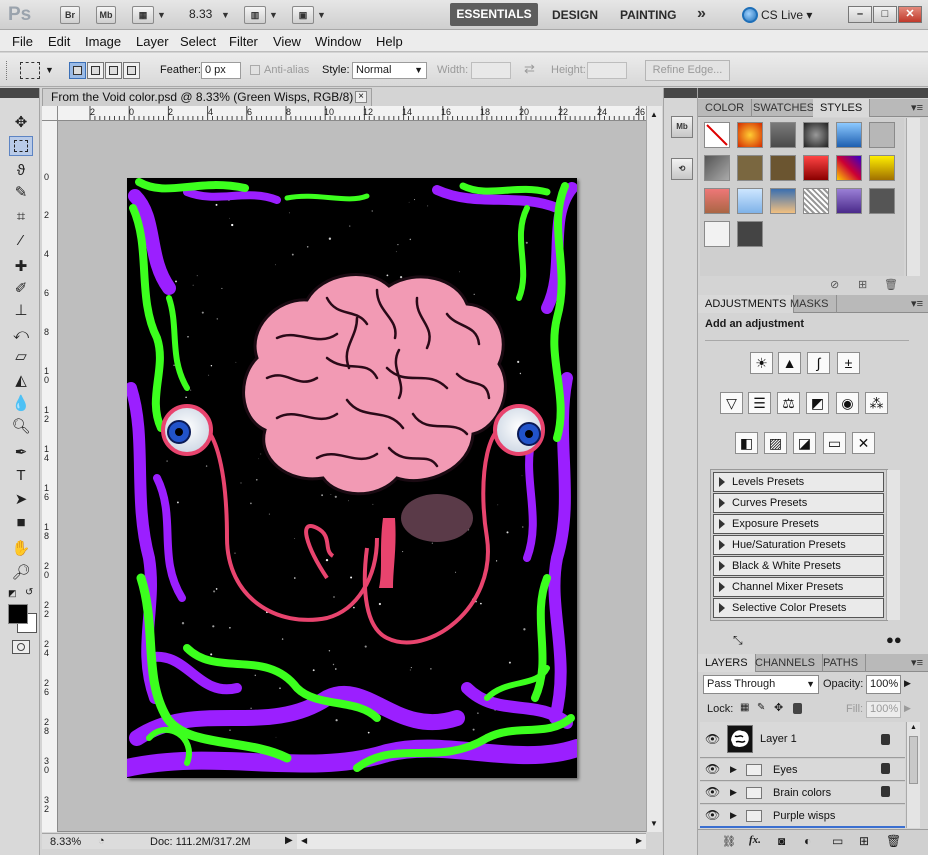 The image size is (928, 855). Describe the element at coordinates (21, 170) in the screenshot. I see `lasso-tool-icon: ϑ` at that location.